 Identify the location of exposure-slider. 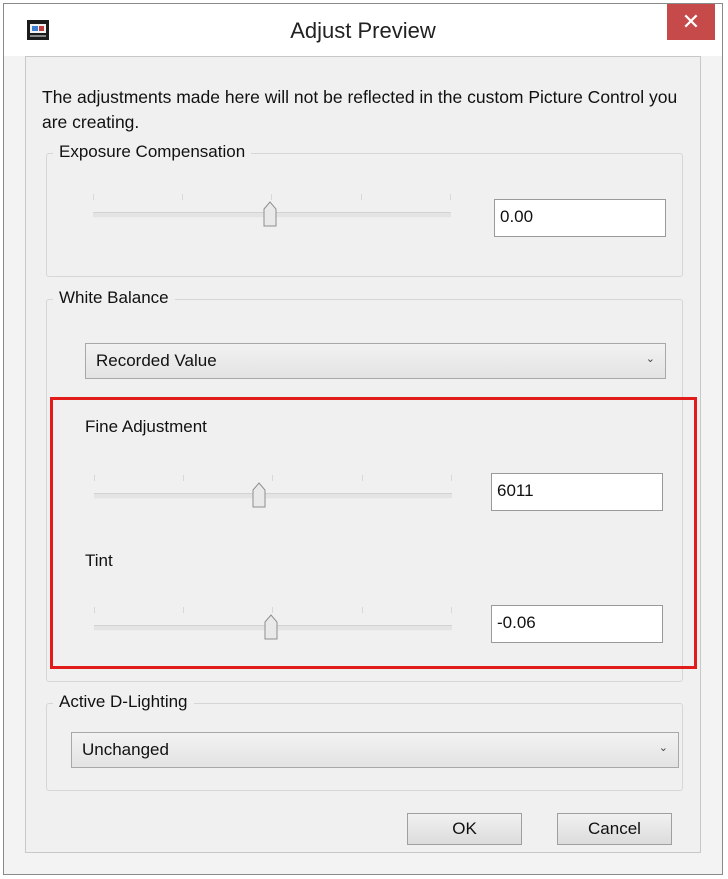
(272, 214).